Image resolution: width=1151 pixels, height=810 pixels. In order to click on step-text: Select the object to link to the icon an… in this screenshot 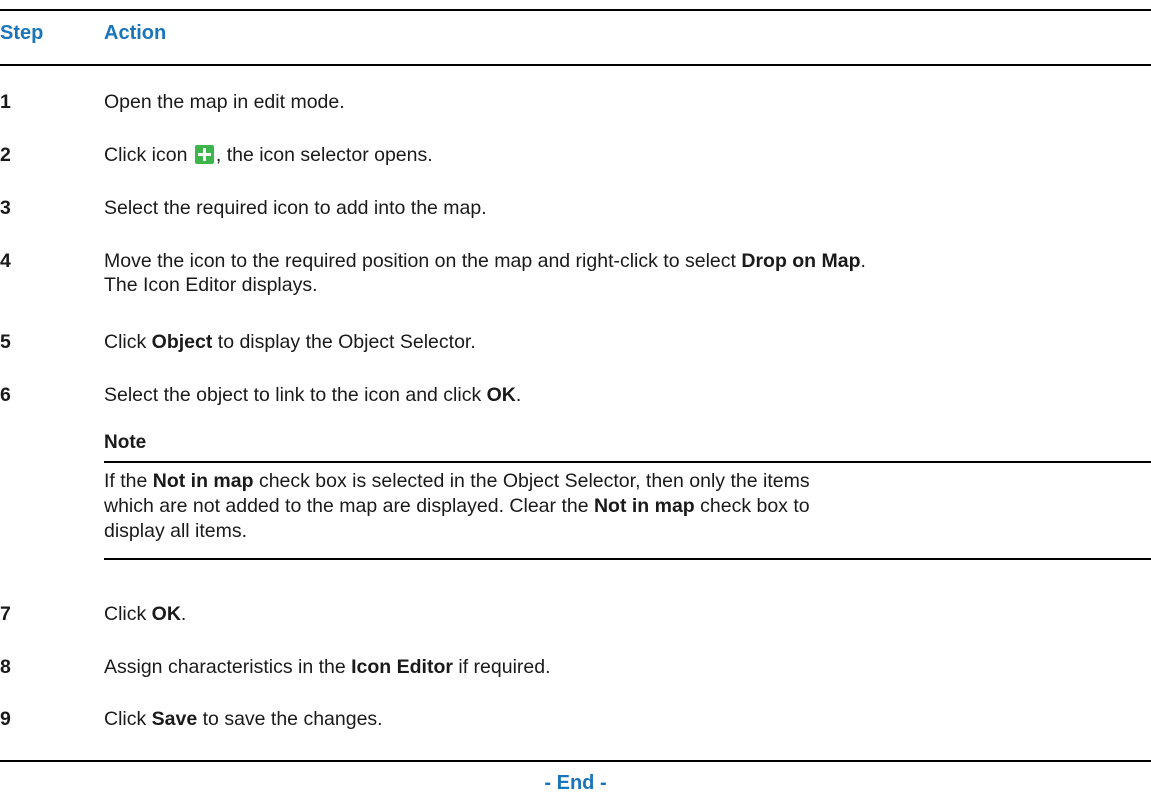, I will do `click(313, 395)`.